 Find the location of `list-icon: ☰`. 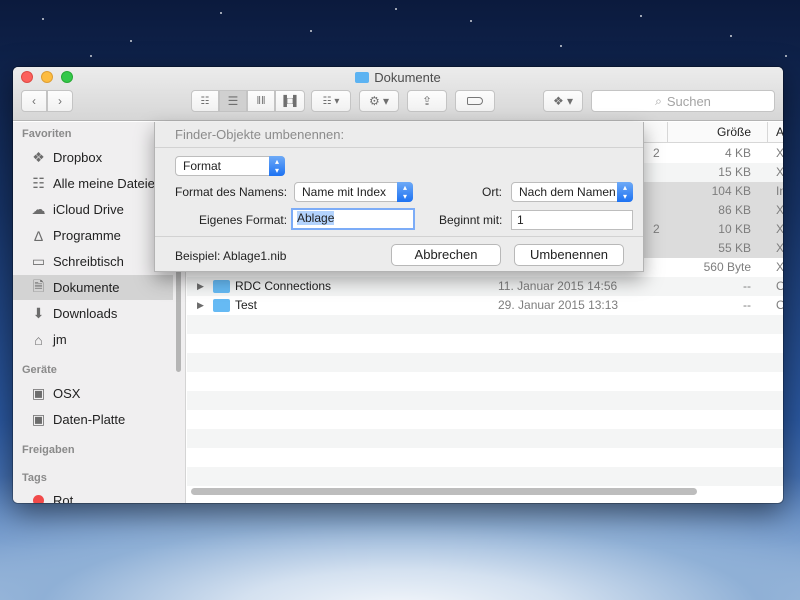

list-icon: ☰ is located at coordinates (233, 101).